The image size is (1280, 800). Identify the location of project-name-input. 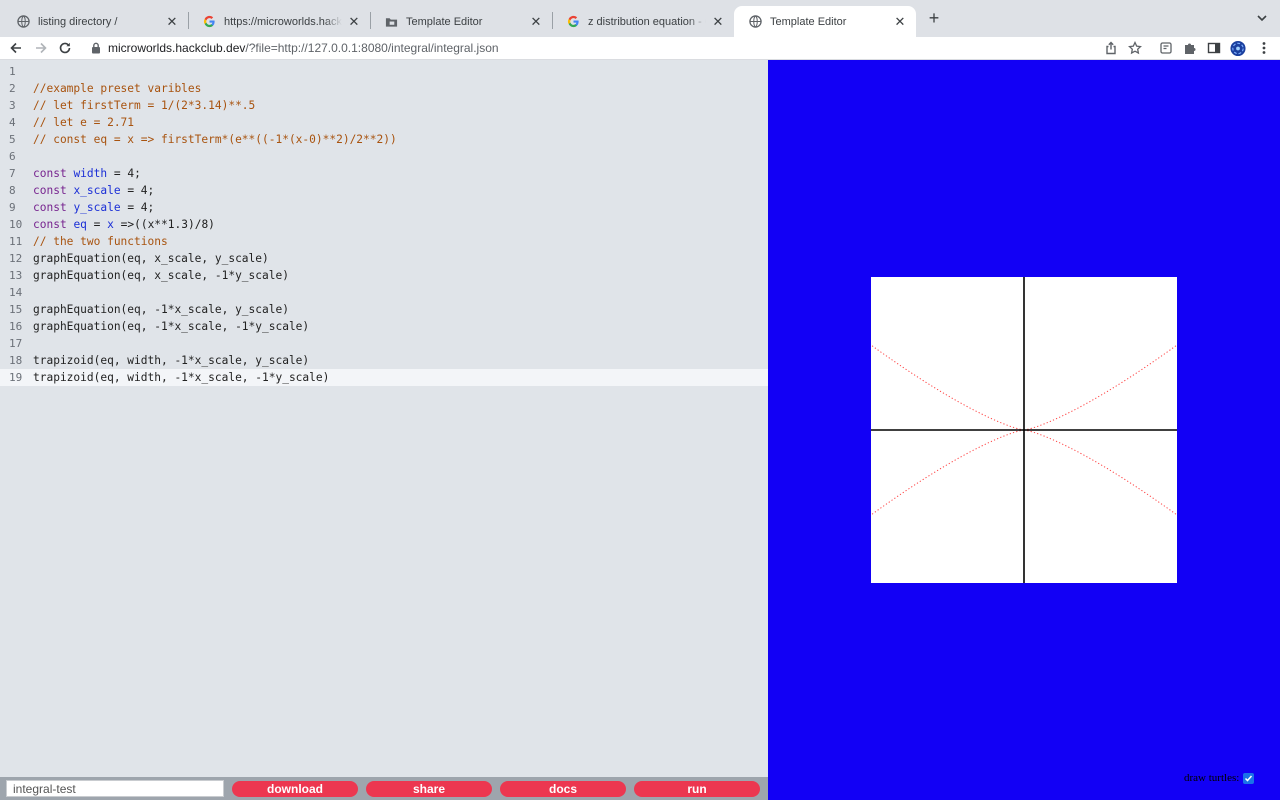
(115, 788).